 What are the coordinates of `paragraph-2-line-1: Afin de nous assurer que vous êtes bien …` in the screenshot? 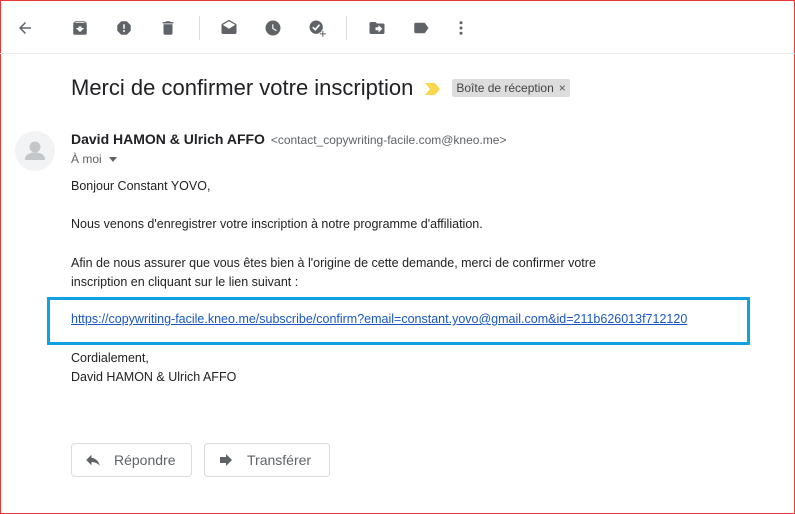 It's located at (333, 263).